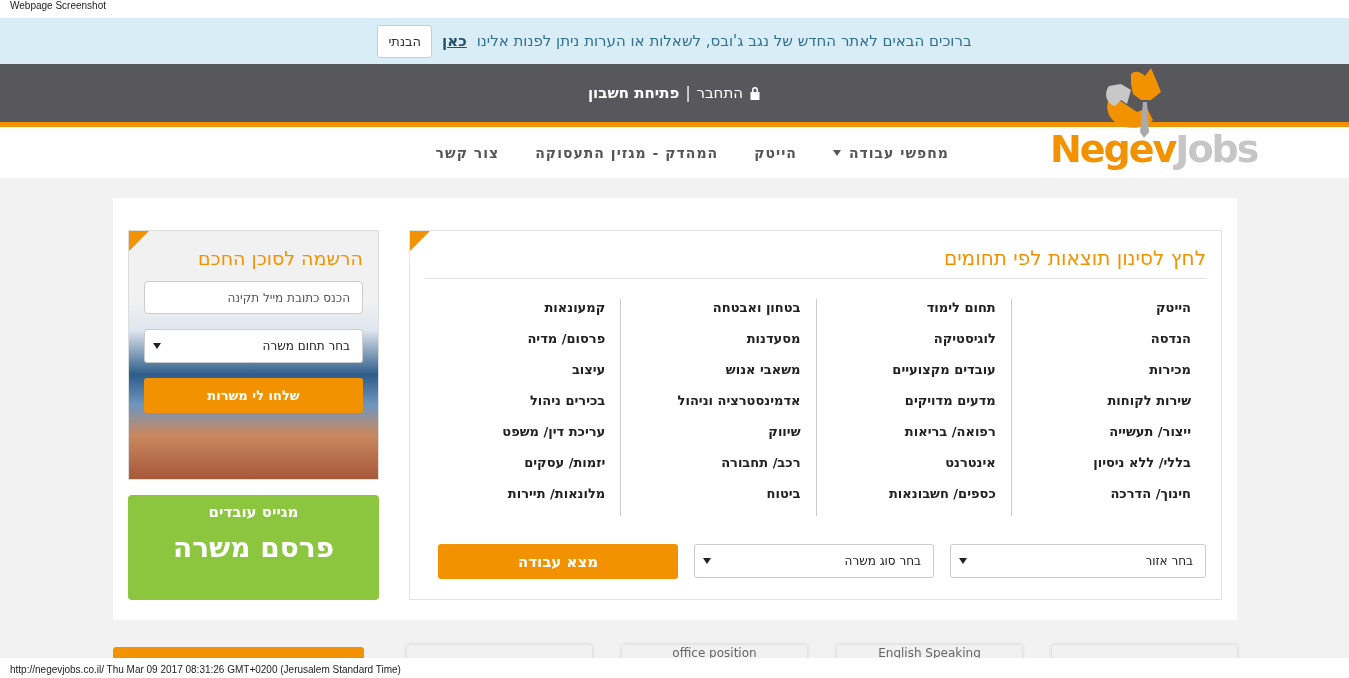  What do you see at coordinates (724, 41) in the screenshot?
I see `banner-text: ברוכים הבאים לאתר החדש של נגב ג'ובס, לשאלות או הערות ניתן לפנות אלינו` at bounding box center [724, 41].